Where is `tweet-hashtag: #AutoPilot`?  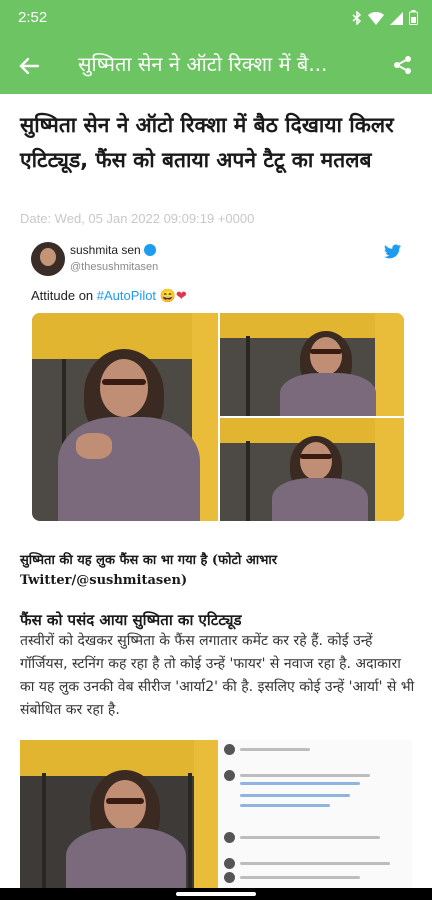
tweet-hashtag: #AutoPilot is located at coordinates (126, 295).